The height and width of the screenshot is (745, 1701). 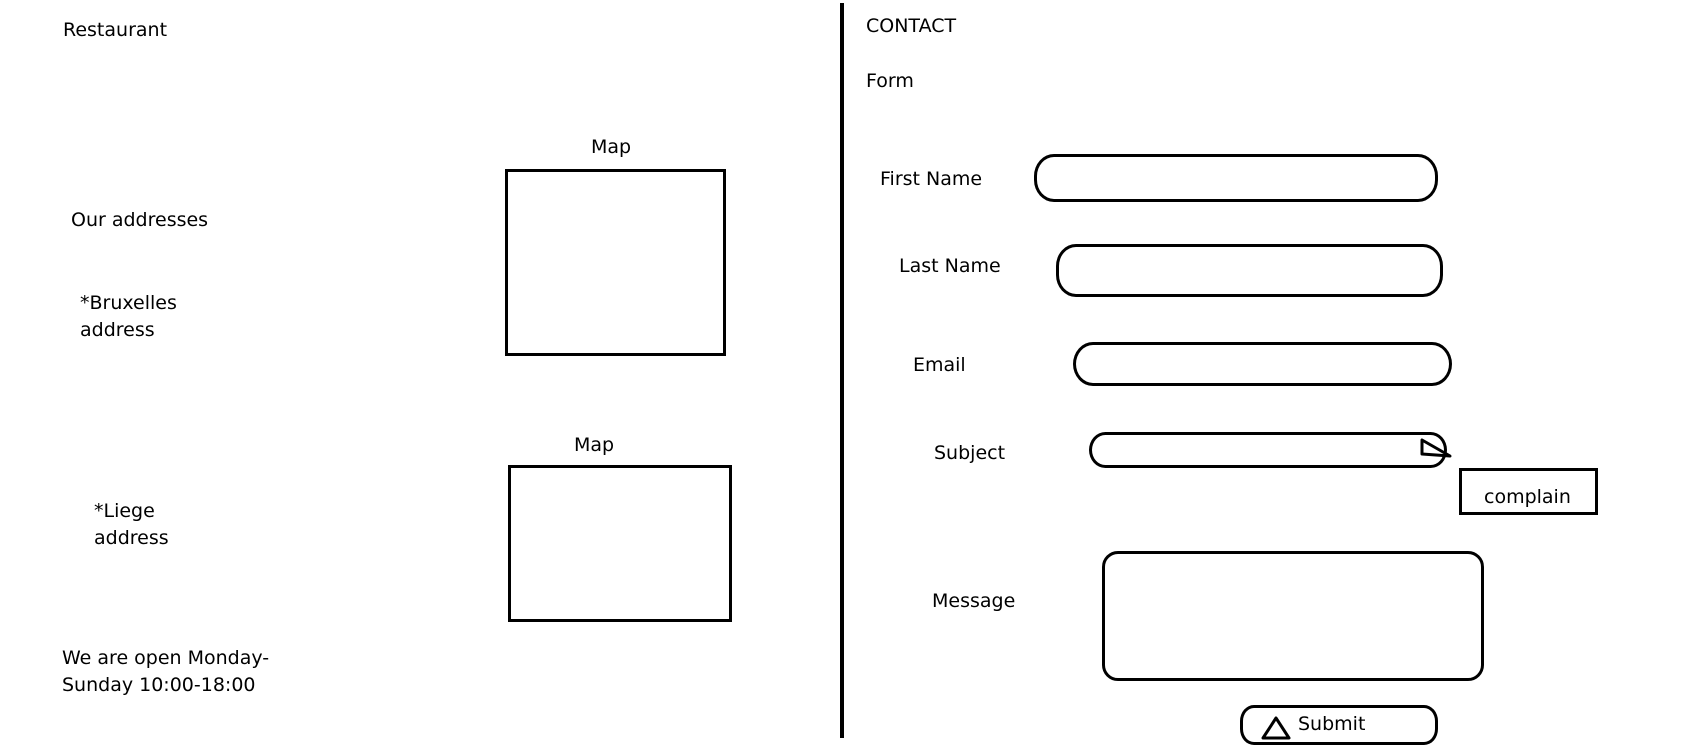 What do you see at coordinates (1262, 364) in the screenshot?
I see `email-input` at bounding box center [1262, 364].